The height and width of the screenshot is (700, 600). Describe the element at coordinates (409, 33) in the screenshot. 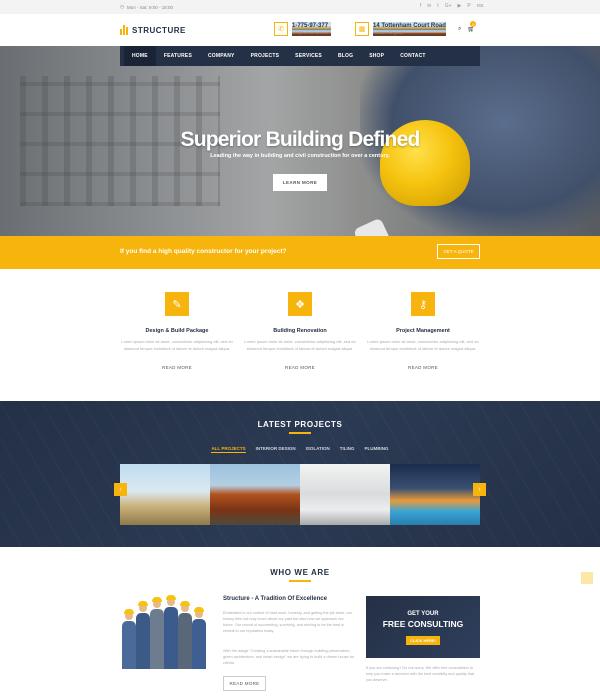

I see `address-city: London, England` at that location.